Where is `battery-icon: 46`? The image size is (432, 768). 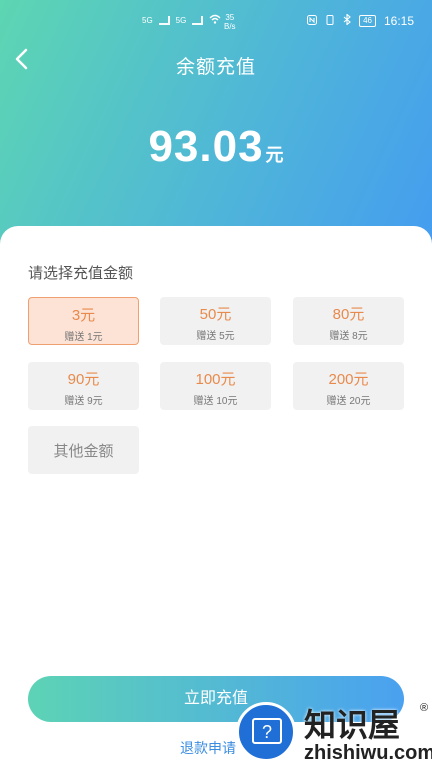 battery-icon: 46 is located at coordinates (367, 21).